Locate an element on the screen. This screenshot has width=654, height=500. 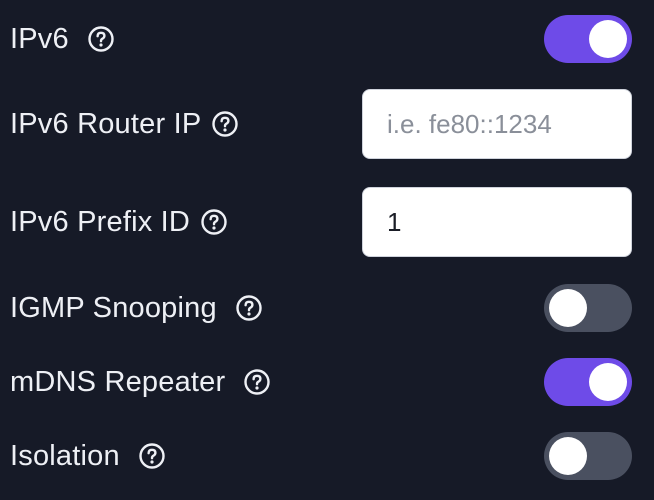
setting-label-group: IGMP Snooping is located at coordinates (136, 308).